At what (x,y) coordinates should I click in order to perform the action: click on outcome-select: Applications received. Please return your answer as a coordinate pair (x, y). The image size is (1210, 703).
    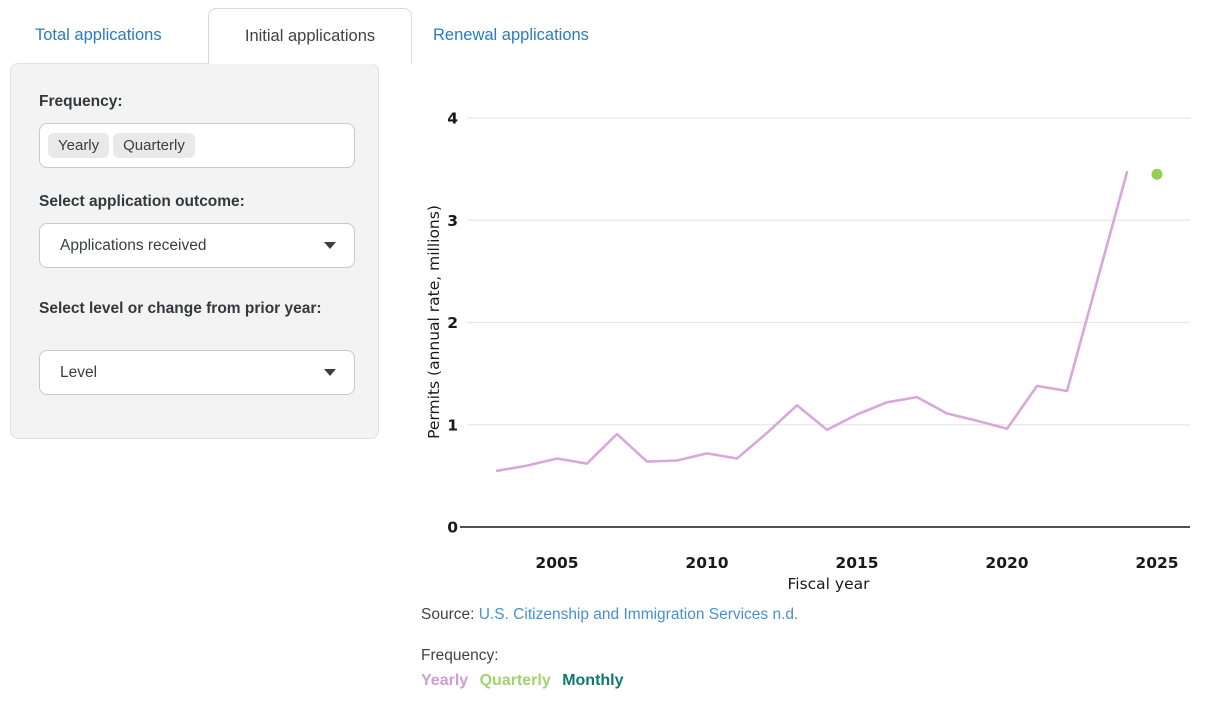
    Looking at the image, I should click on (197, 245).